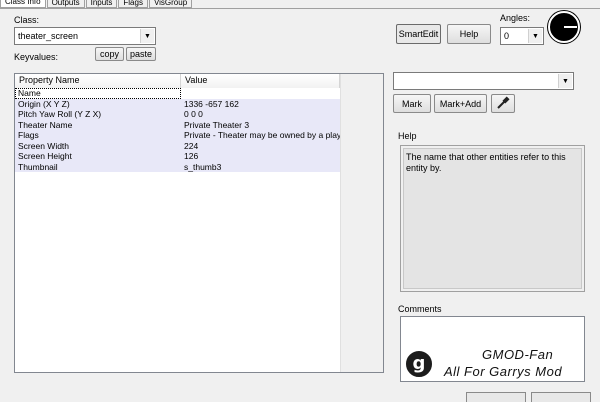 The height and width of the screenshot is (402, 600). I want to click on angles-select-value: 0, so click(507, 36).